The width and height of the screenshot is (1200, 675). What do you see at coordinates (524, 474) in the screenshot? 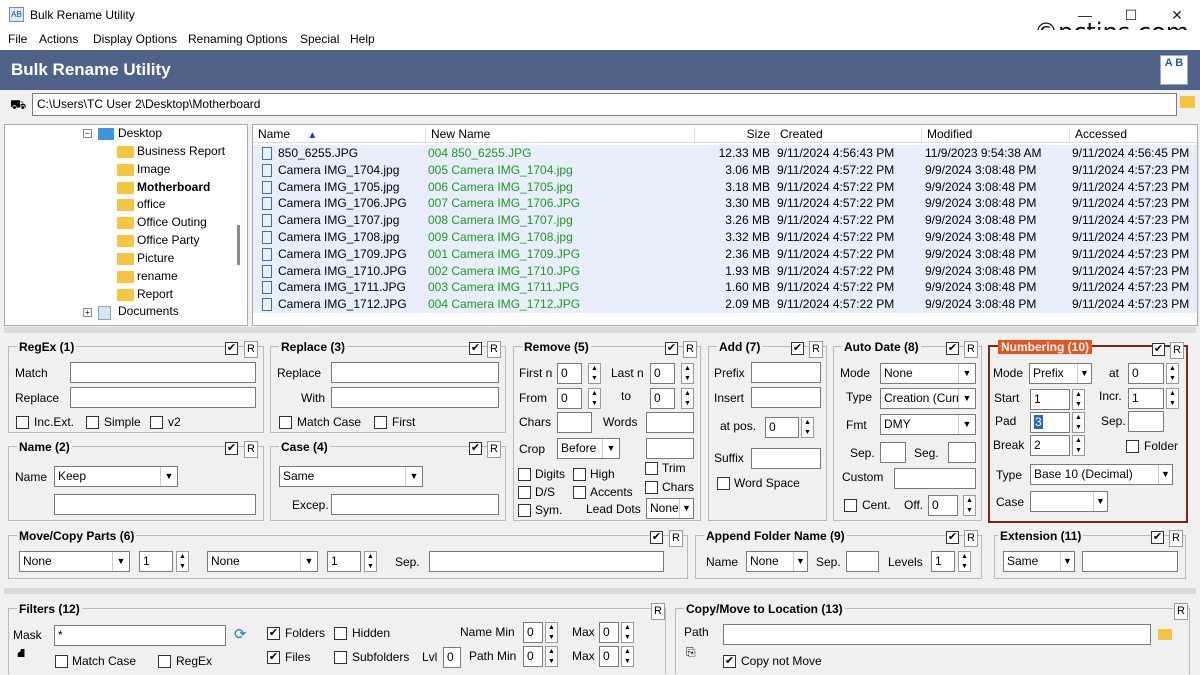
I see `digits-checkbox` at bounding box center [524, 474].